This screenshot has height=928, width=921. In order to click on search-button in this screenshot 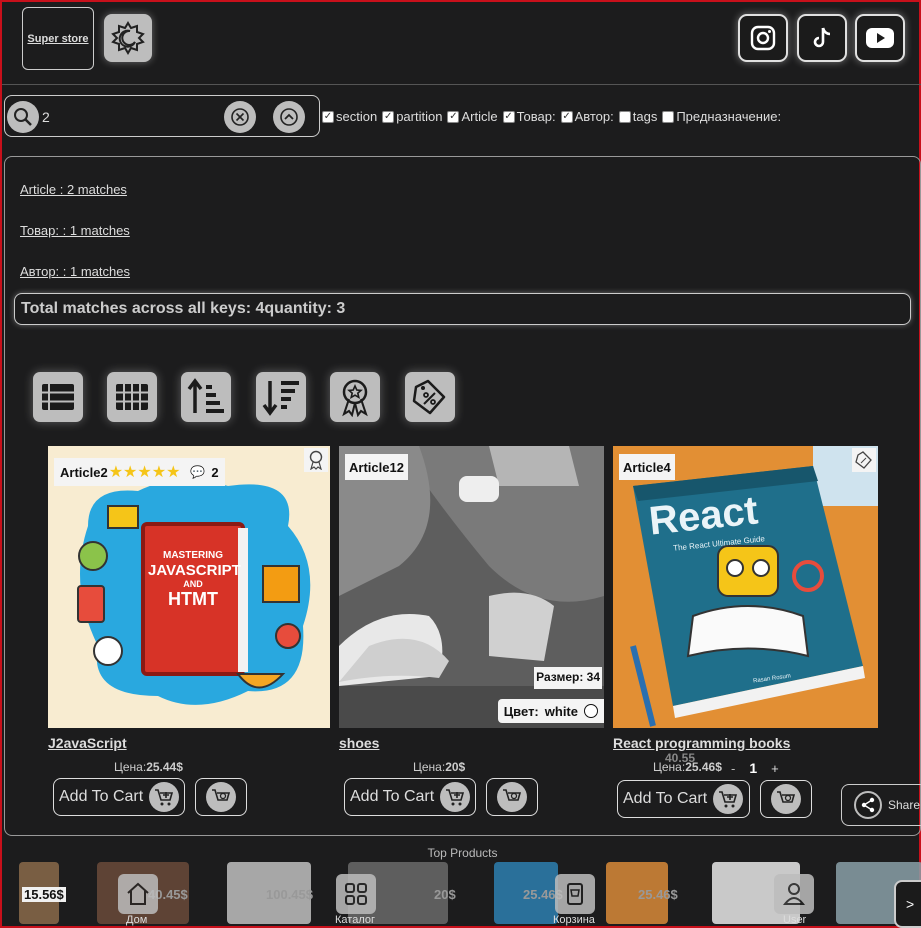, I will do `click(23, 117)`.